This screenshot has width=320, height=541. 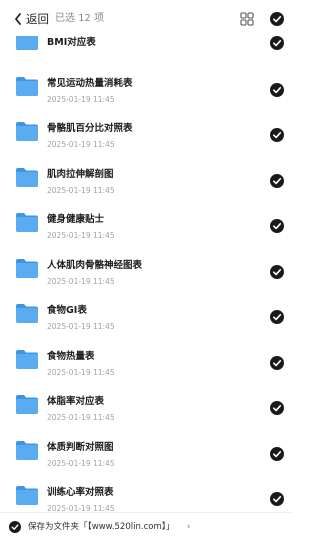 I want to click on top-bar: 返回 已选 12 项, so click(x=146, y=18).